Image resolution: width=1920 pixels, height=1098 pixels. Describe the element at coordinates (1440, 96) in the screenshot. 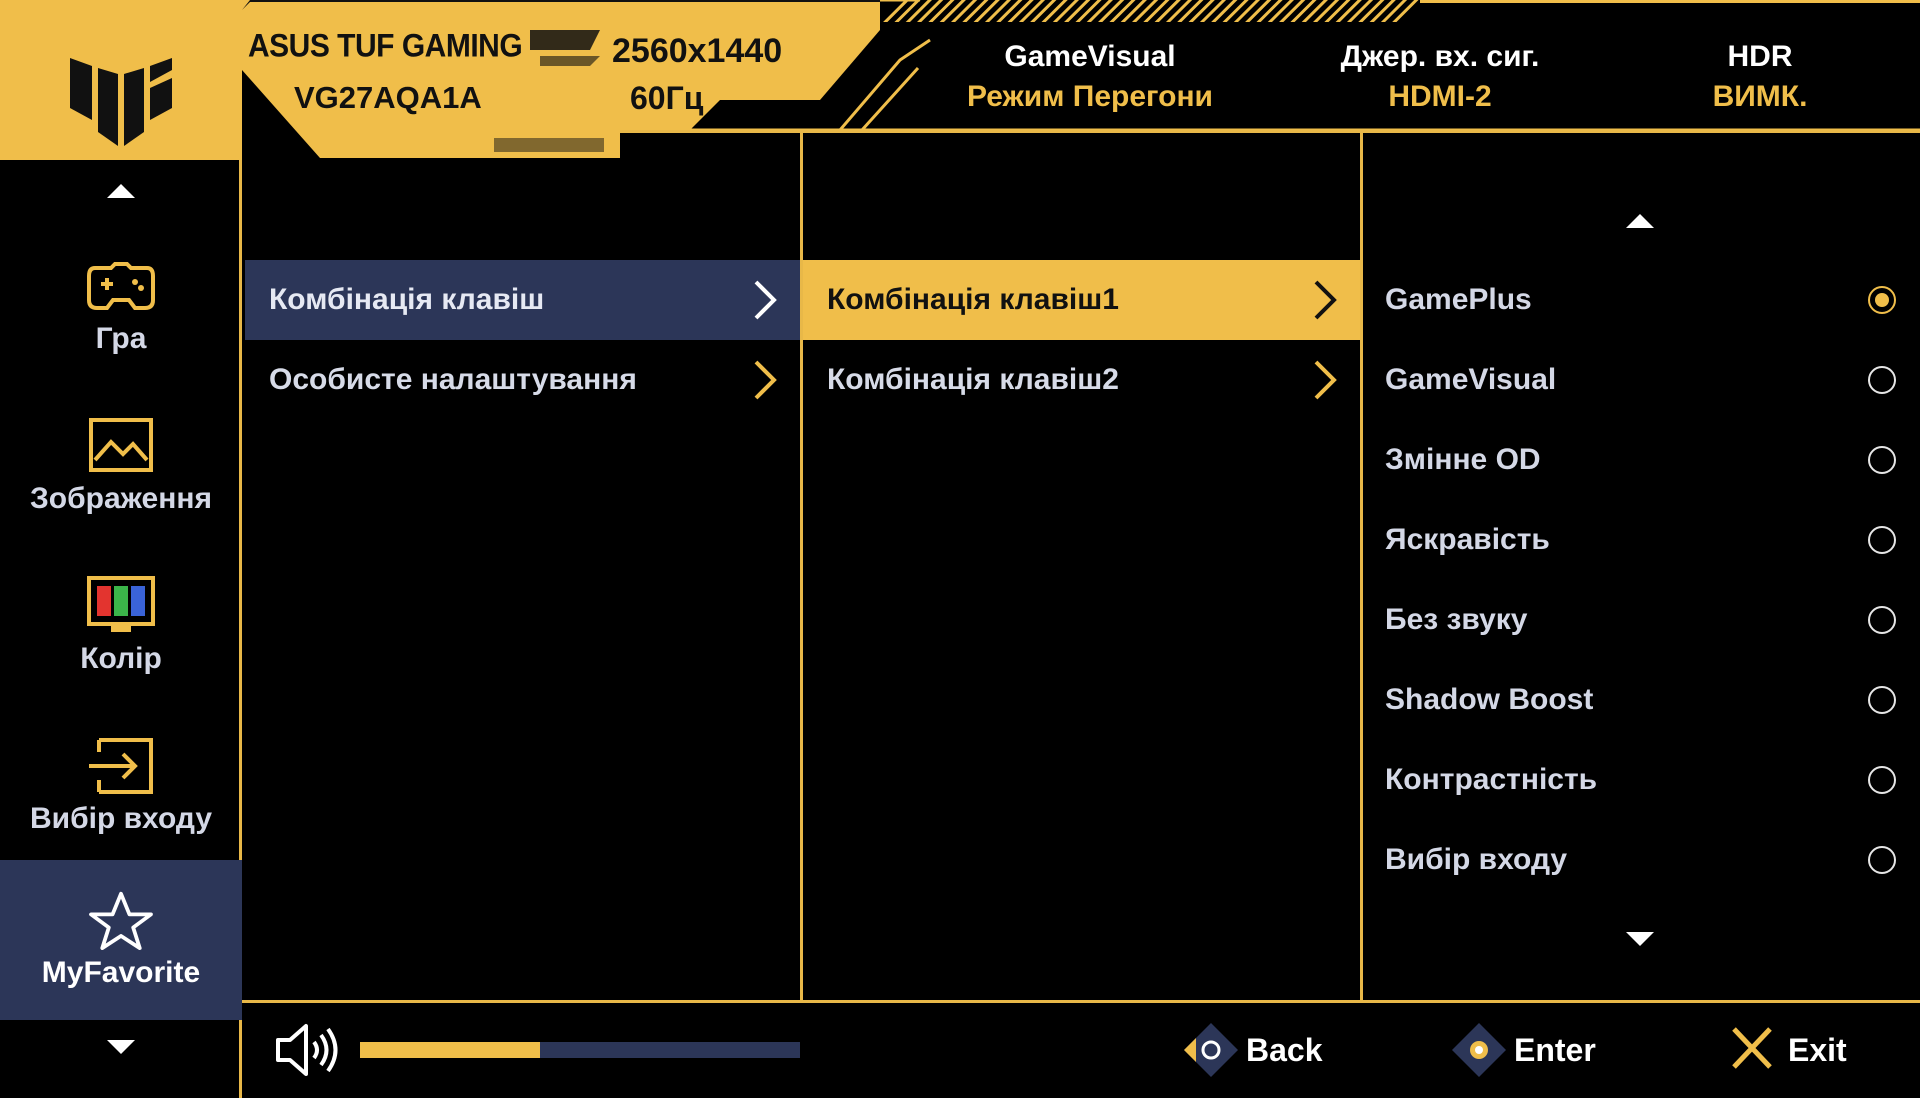

I see `status-value: HDMI-2` at that location.